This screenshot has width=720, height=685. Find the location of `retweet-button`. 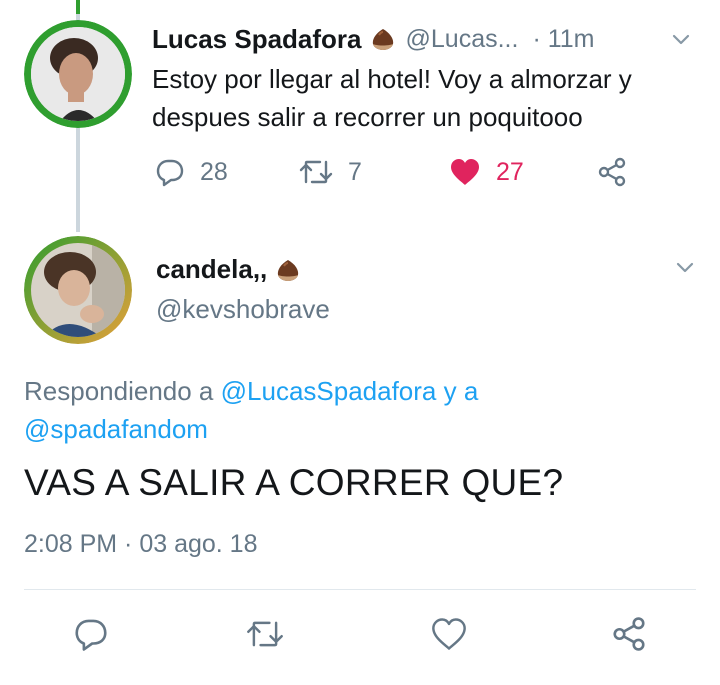

retweet-button is located at coordinates (265, 634).